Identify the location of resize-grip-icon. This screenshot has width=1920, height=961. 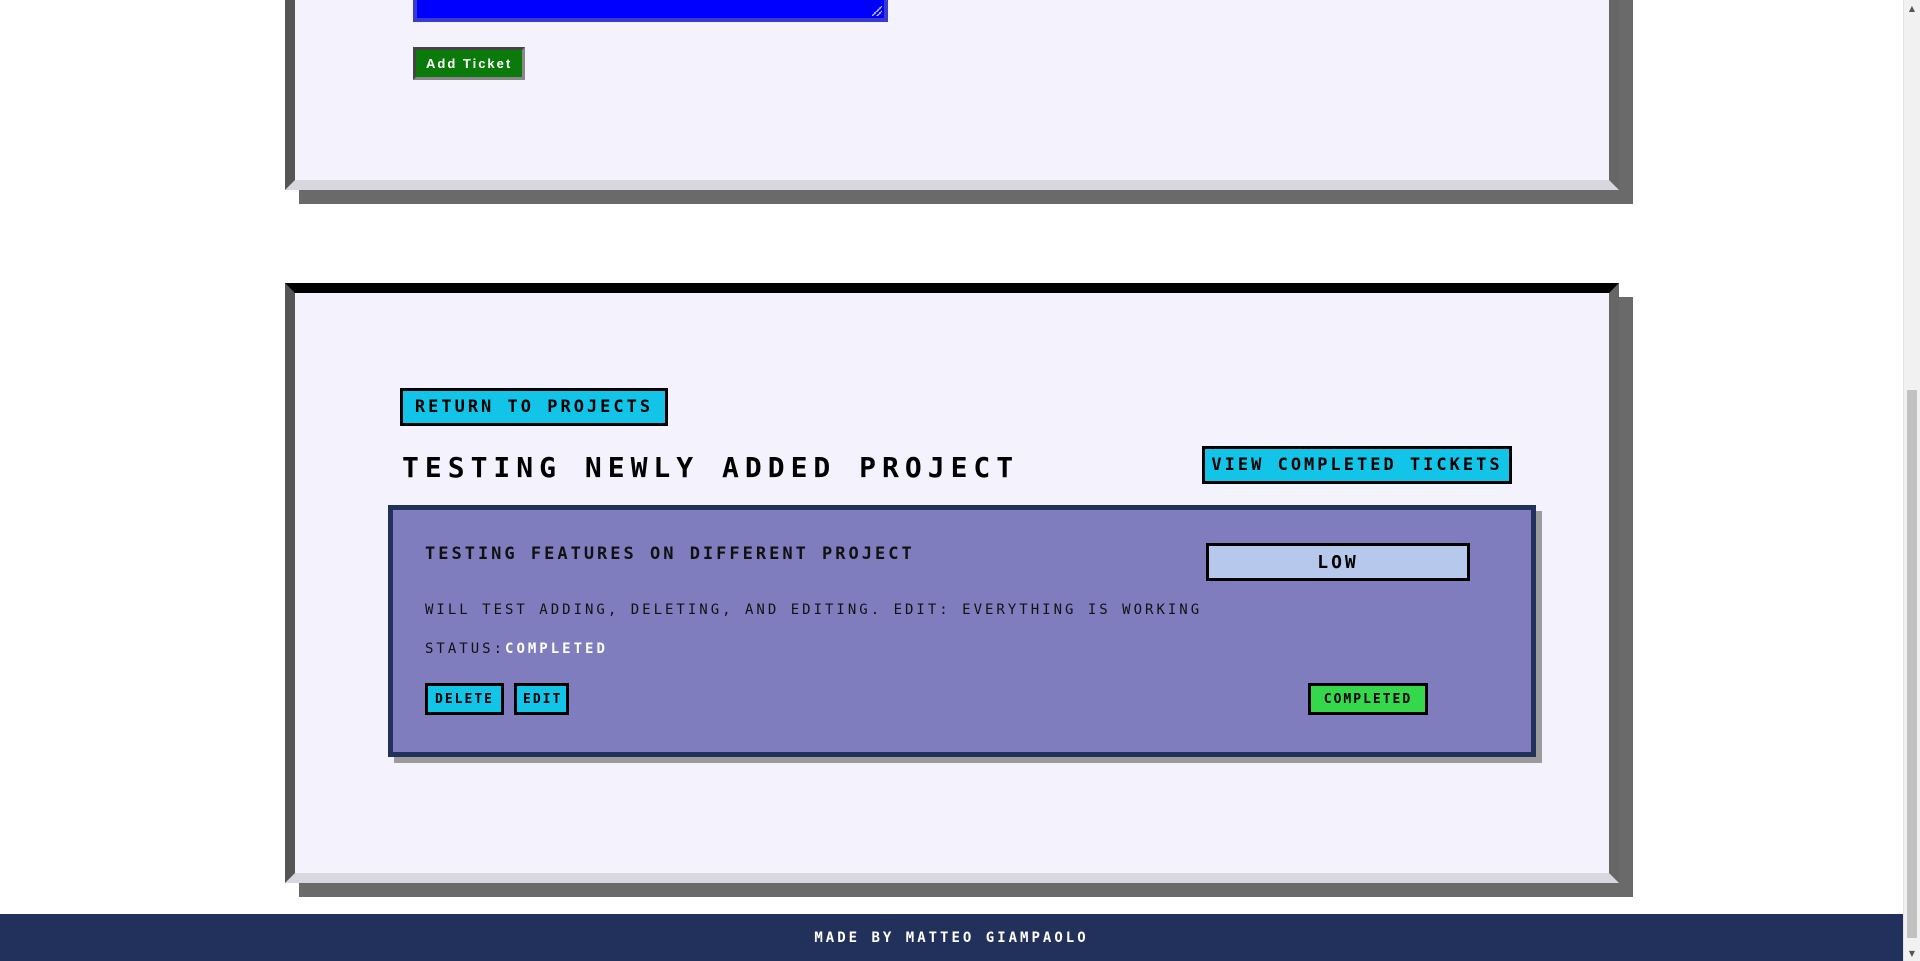
(877, 11).